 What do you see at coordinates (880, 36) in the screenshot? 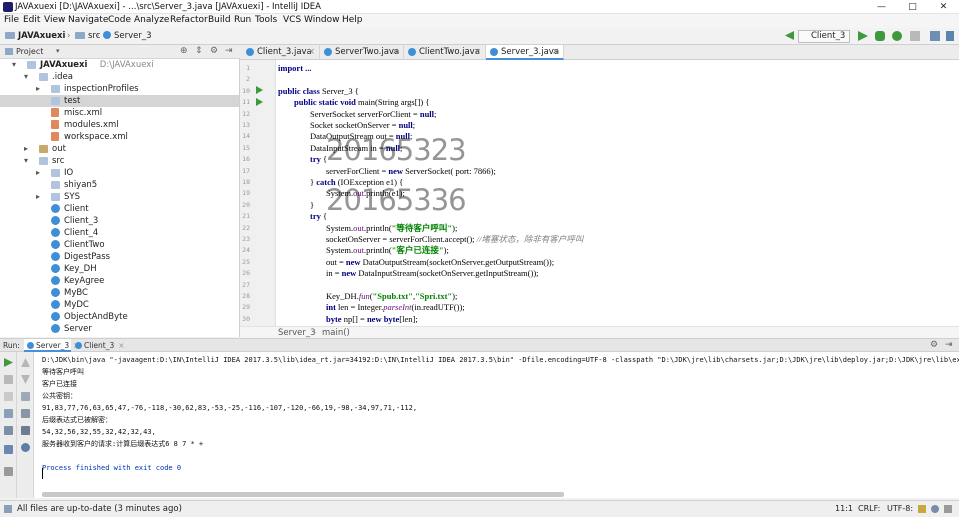
I see `debug-icon` at bounding box center [880, 36].